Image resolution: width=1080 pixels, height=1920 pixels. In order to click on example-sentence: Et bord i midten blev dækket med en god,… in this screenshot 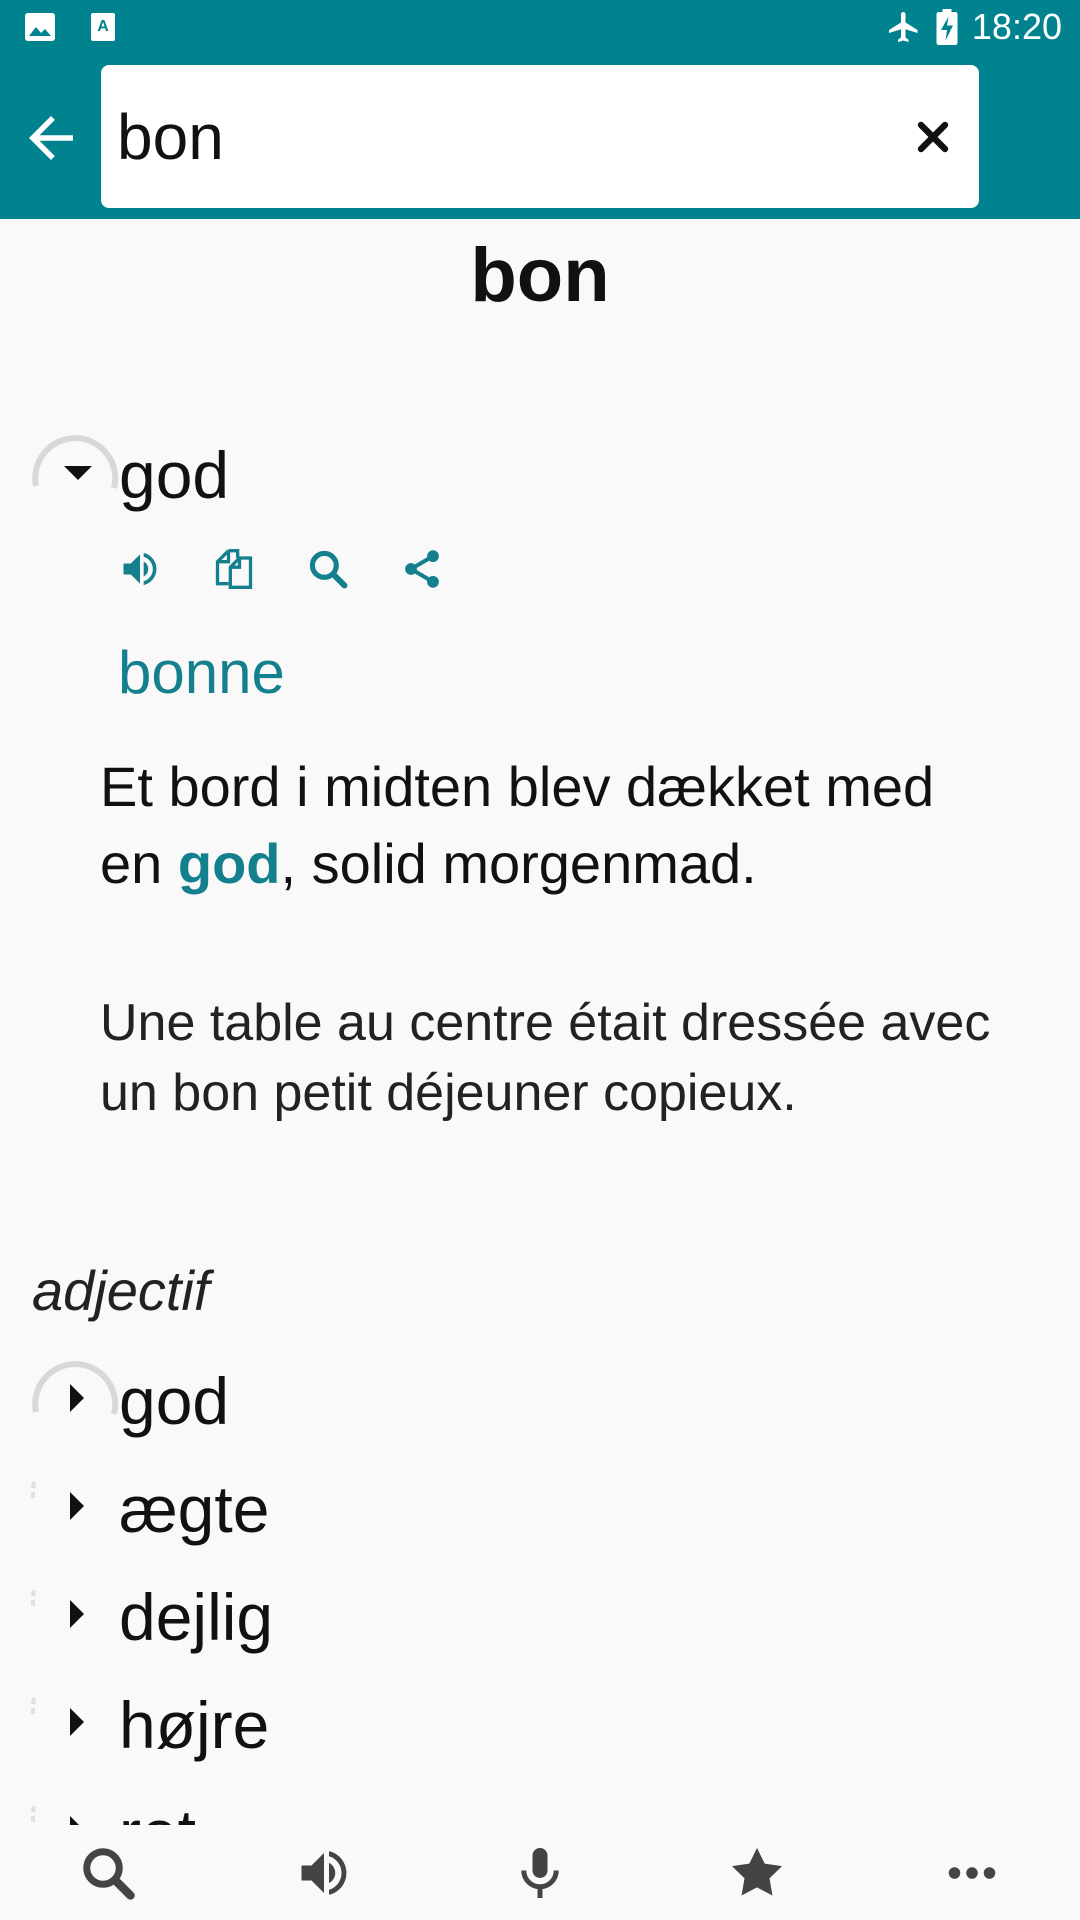, I will do `click(520, 825)`.